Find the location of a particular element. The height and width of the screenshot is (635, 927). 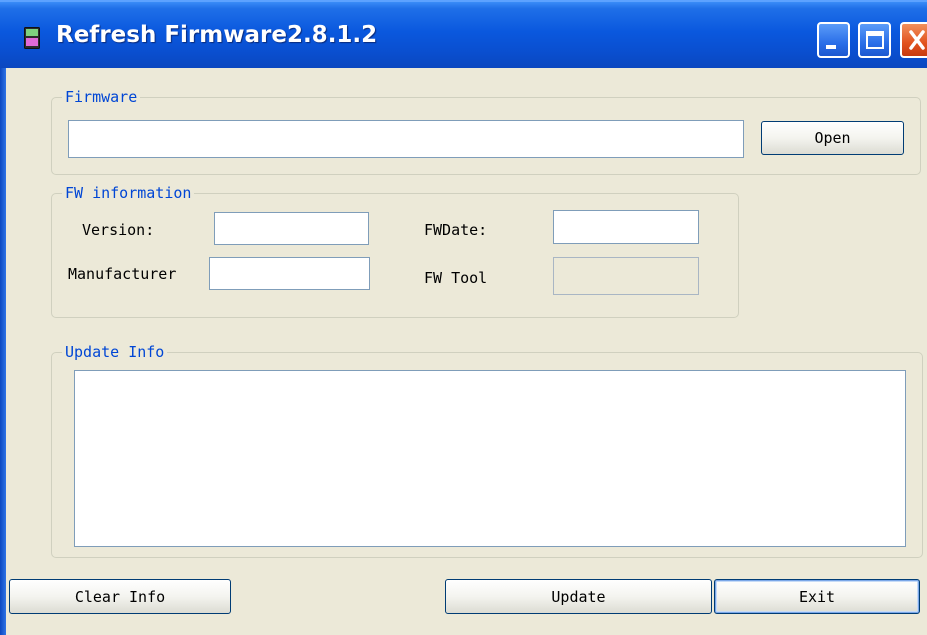

close-icon is located at coordinates (917, 40).